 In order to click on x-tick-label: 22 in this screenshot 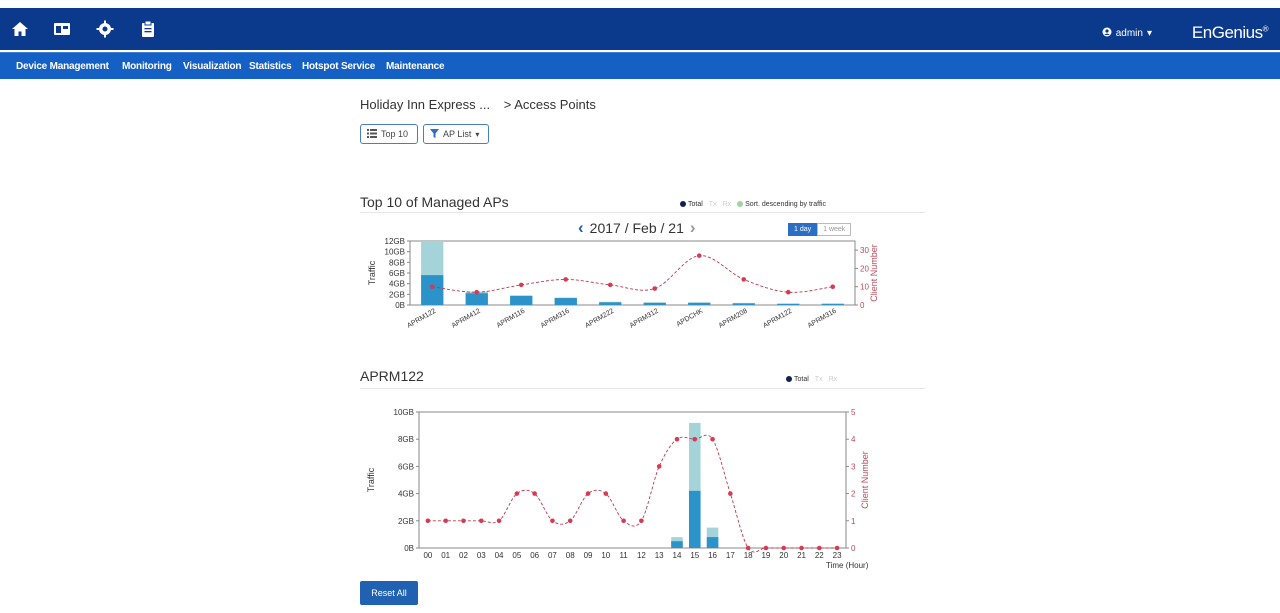, I will do `click(819, 555)`.